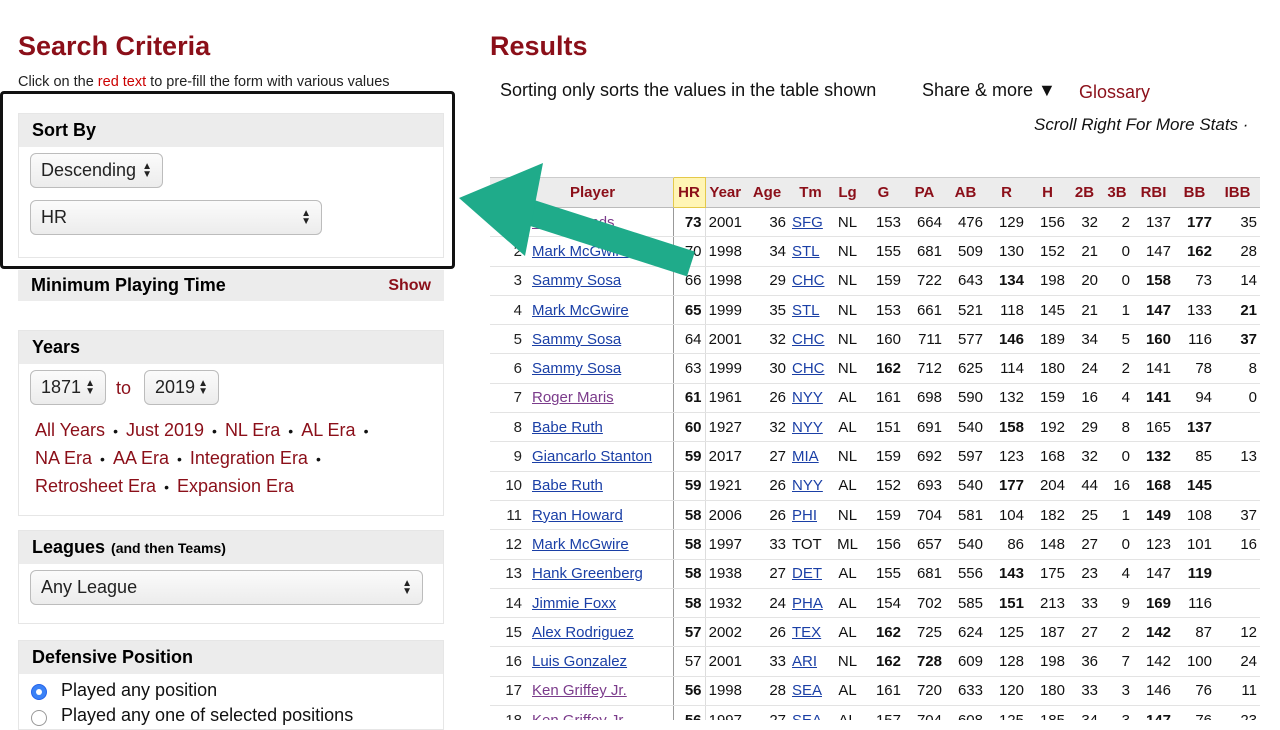 Image resolution: width=1280 pixels, height=730 pixels. I want to click on quick-link-na-era: NA Era, so click(63, 458).